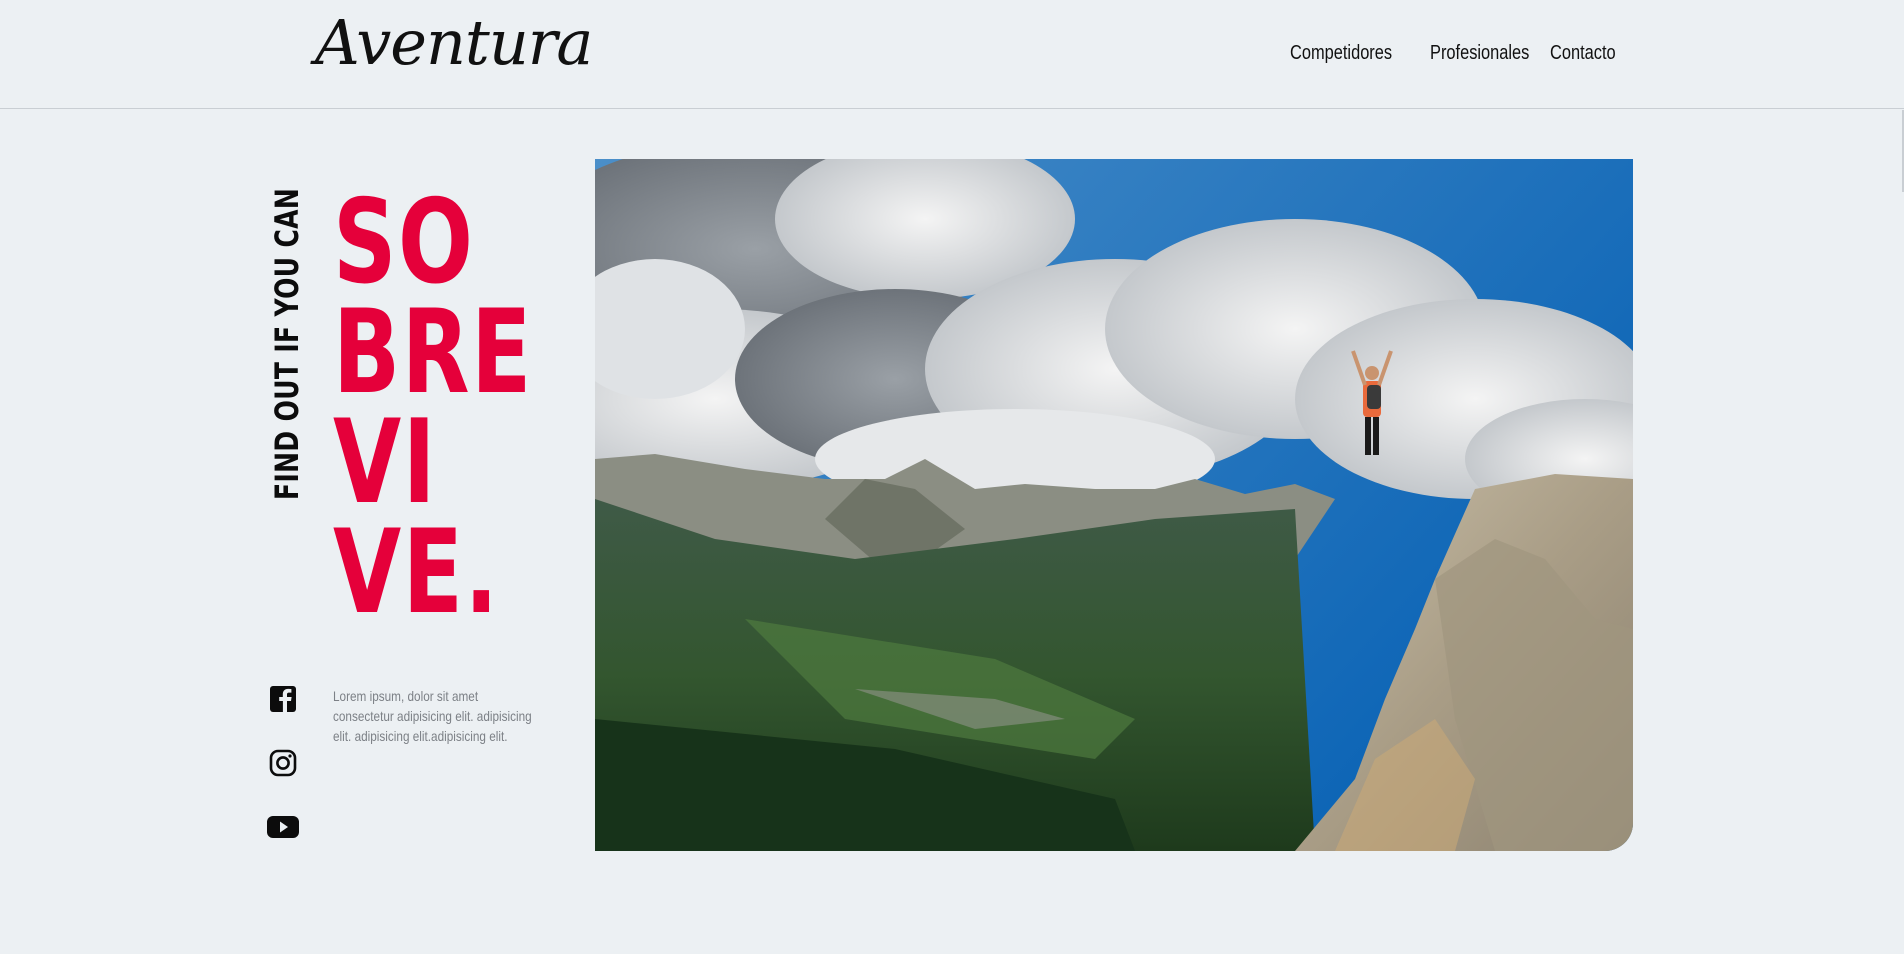  What do you see at coordinates (433, 352) in the screenshot?
I see `headline-line: BRE` at bounding box center [433, 352].